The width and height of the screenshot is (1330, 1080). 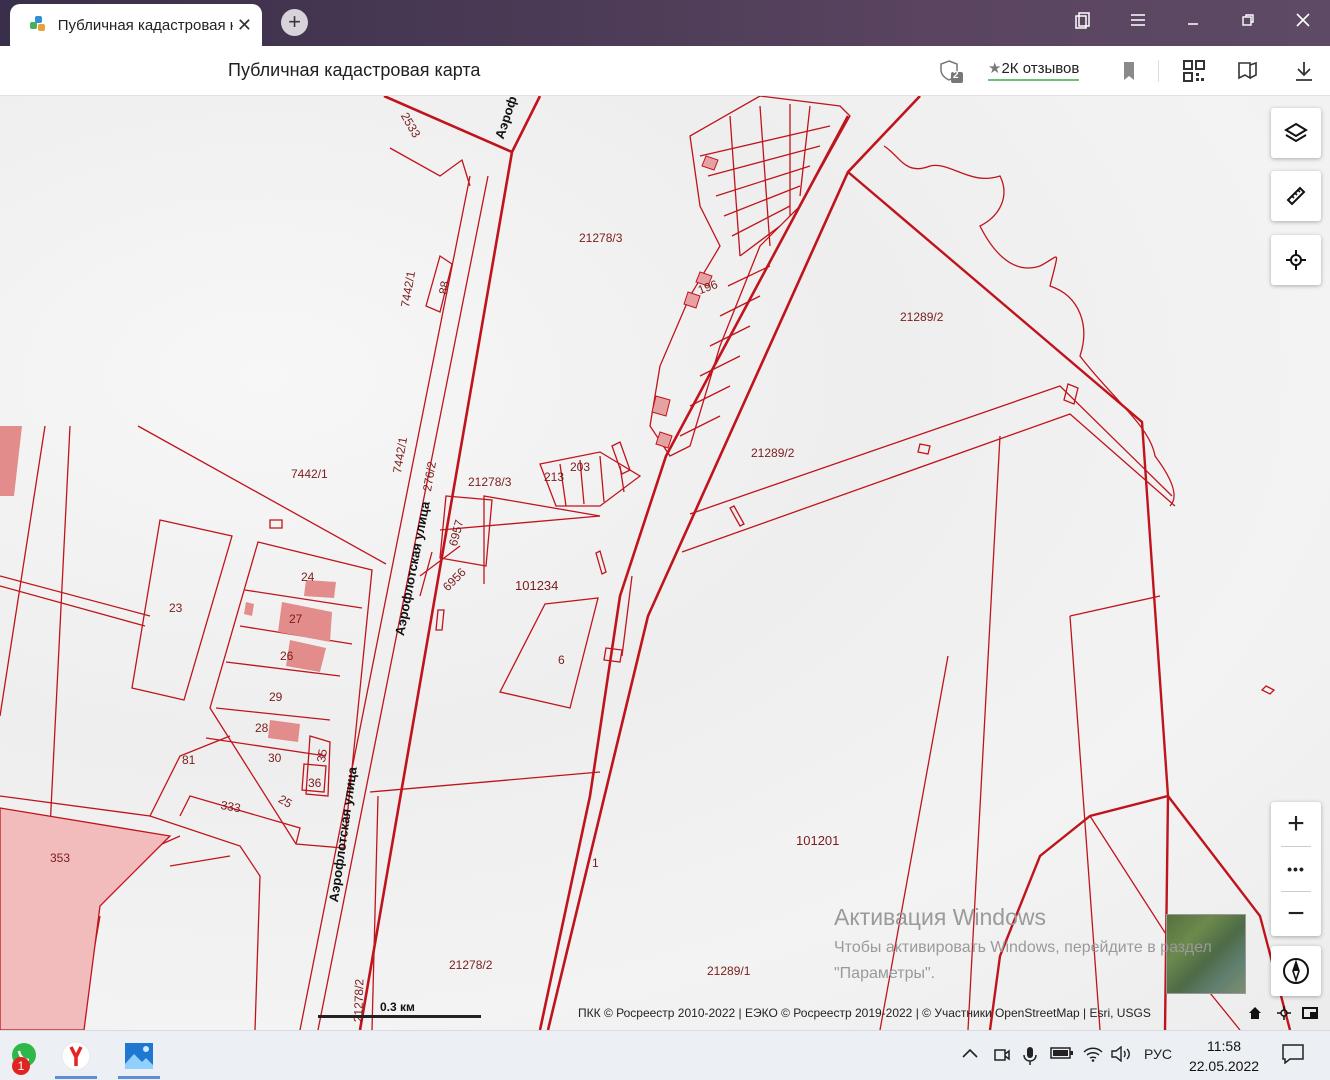 What do you see at coordinates (951, 71) in the screenshot?
I see `protect-shield-icon: 2` at bounding box center [951, 71].